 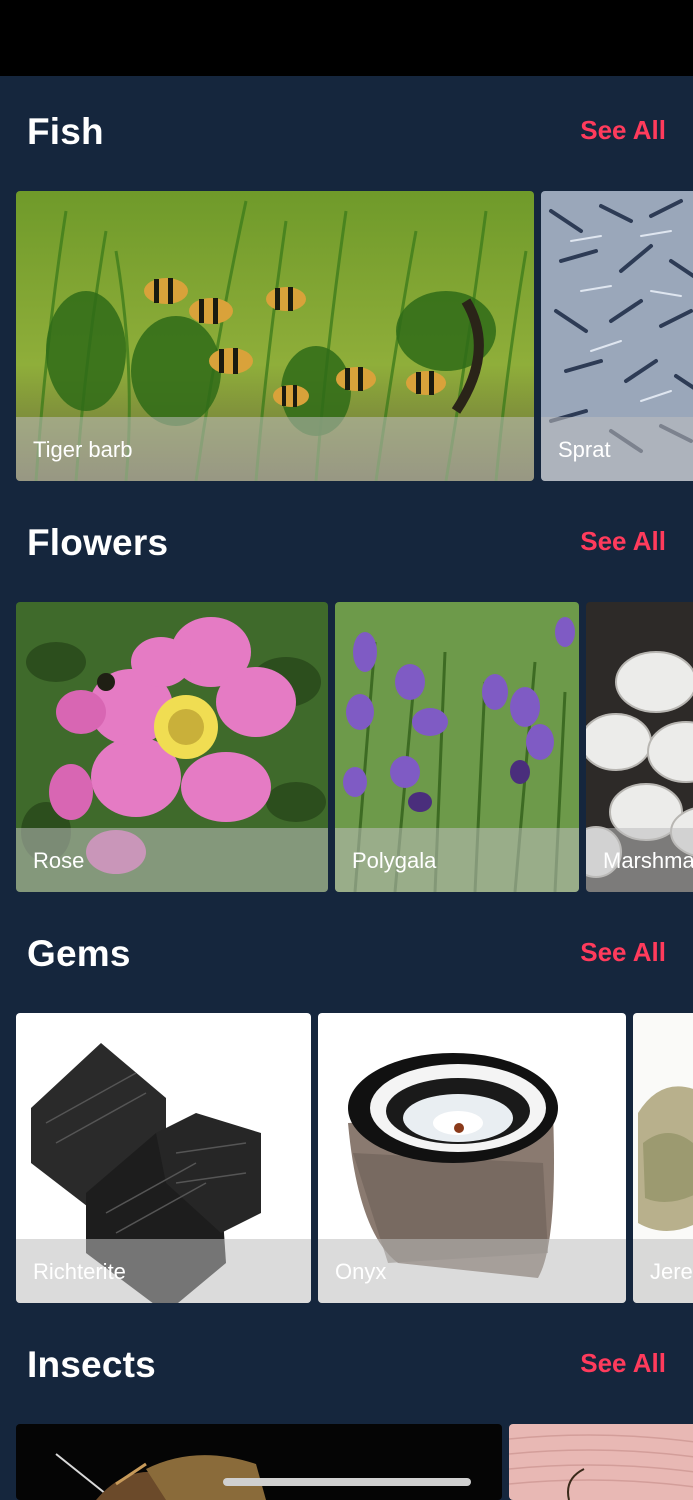 I want to click on card-label: Onyx, so click(x=361, y=1271).